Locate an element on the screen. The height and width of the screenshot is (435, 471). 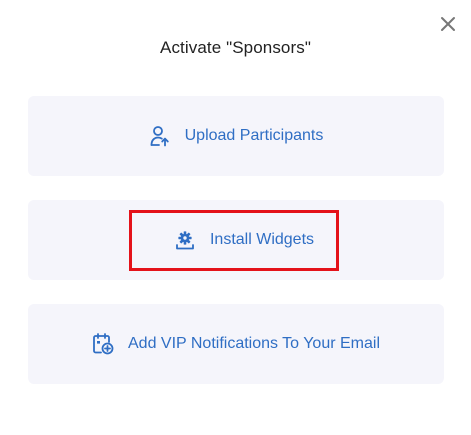
upload-participants-label: Upload Participants is located at coordinates (254, 135).